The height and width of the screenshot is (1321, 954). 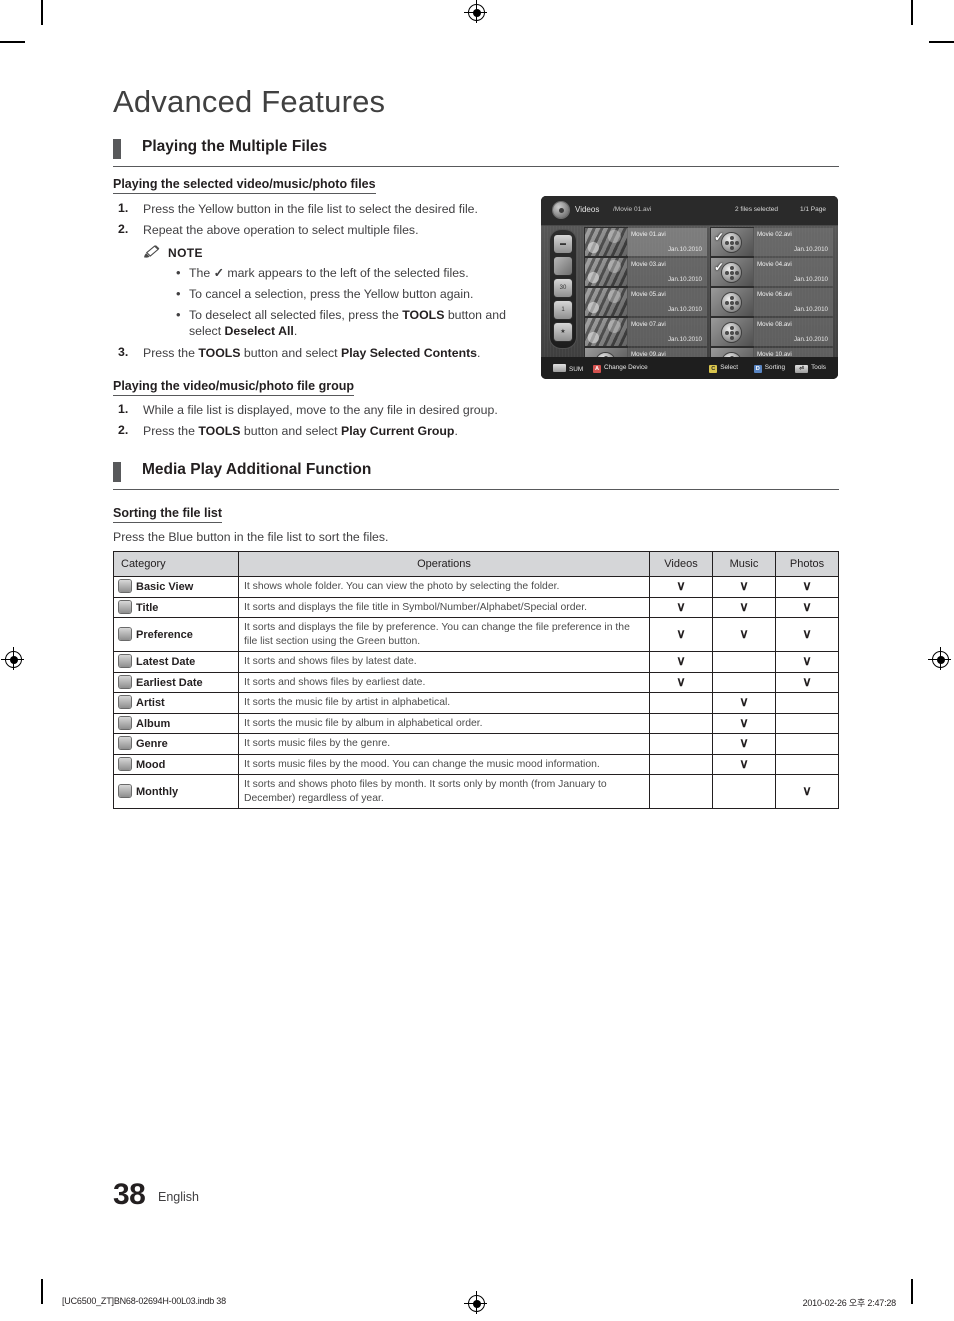 What do you see at coordinates (125, 586) in the screenshot?
I see `folder-icon` at bounding box center [125, 586].